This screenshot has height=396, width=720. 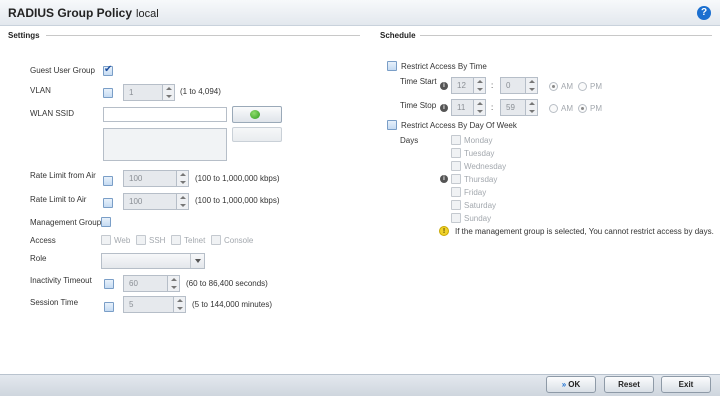 I want to click on access-telnet-label: Telnet, so click(x=195, y=240).